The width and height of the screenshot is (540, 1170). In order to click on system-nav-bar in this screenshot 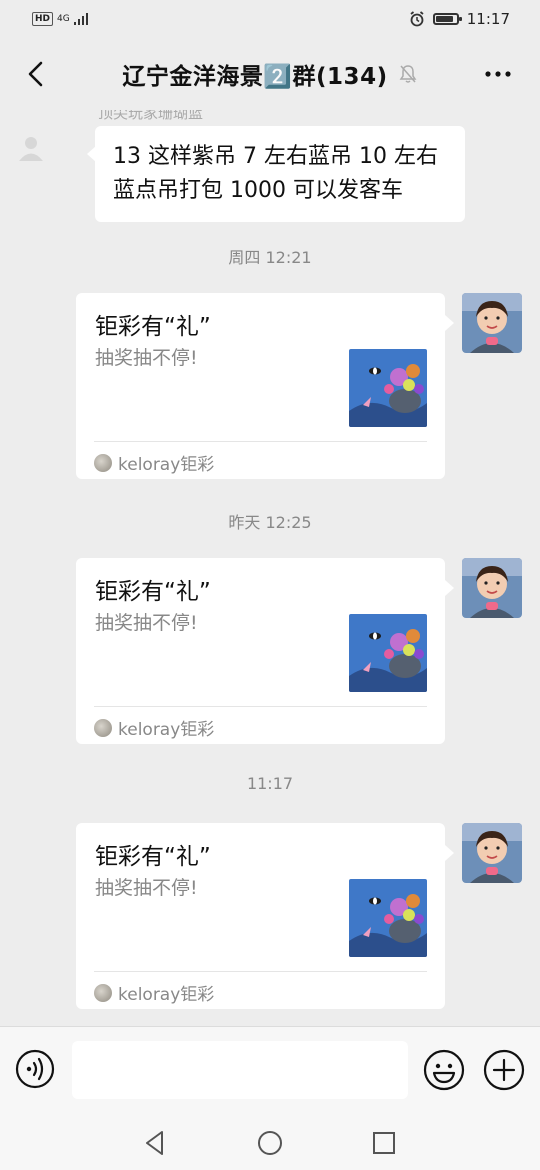, I will do `click(270, 1143)`.